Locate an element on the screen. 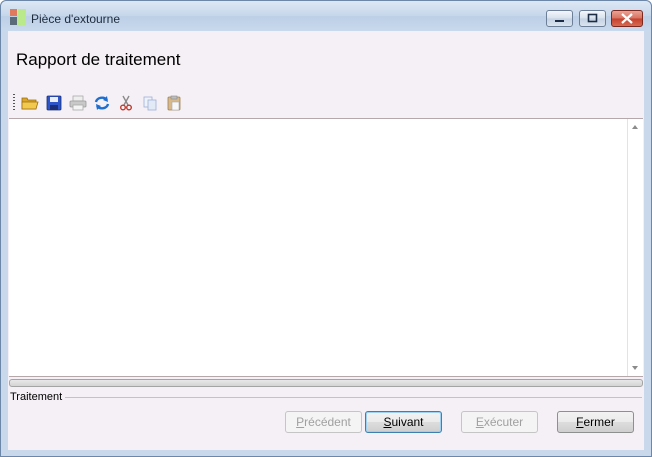 The width and height of the screenshot is (652, 457). page-title: Rapport de traitement is located at coordinates (98, 59).